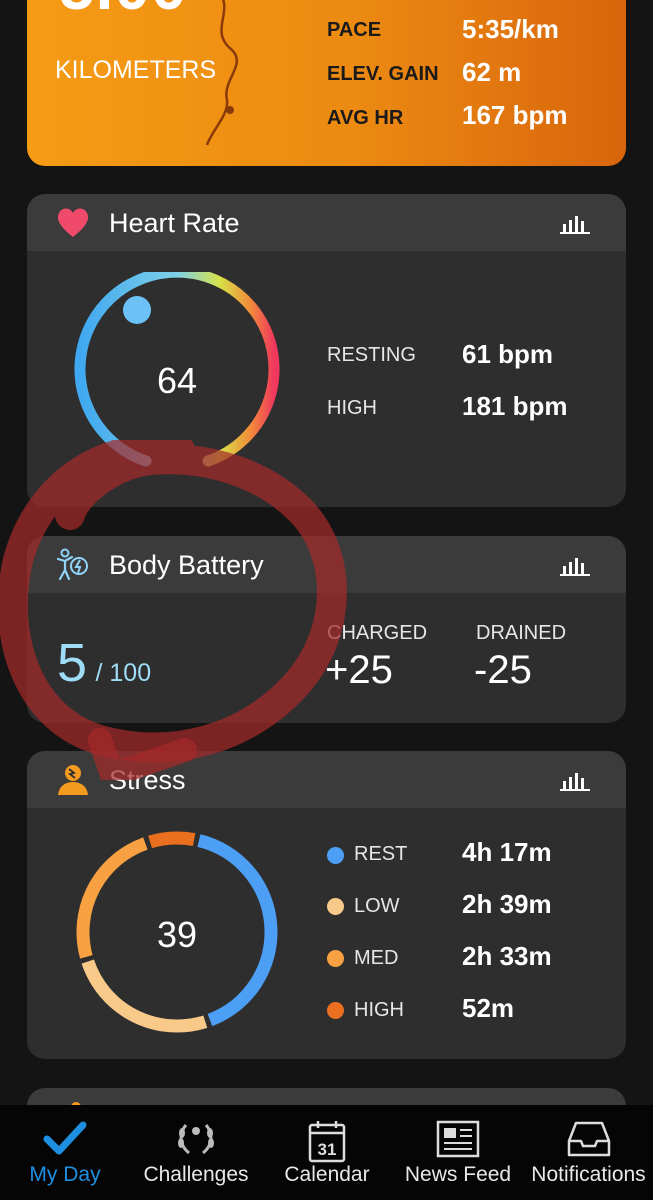 This screenshot has height=1200, width=653. What do you see at coordinates (458, 1174) in the screenshot?
I see `nav-news-feed-label: News Feed` at bounding box center [458, 1174].